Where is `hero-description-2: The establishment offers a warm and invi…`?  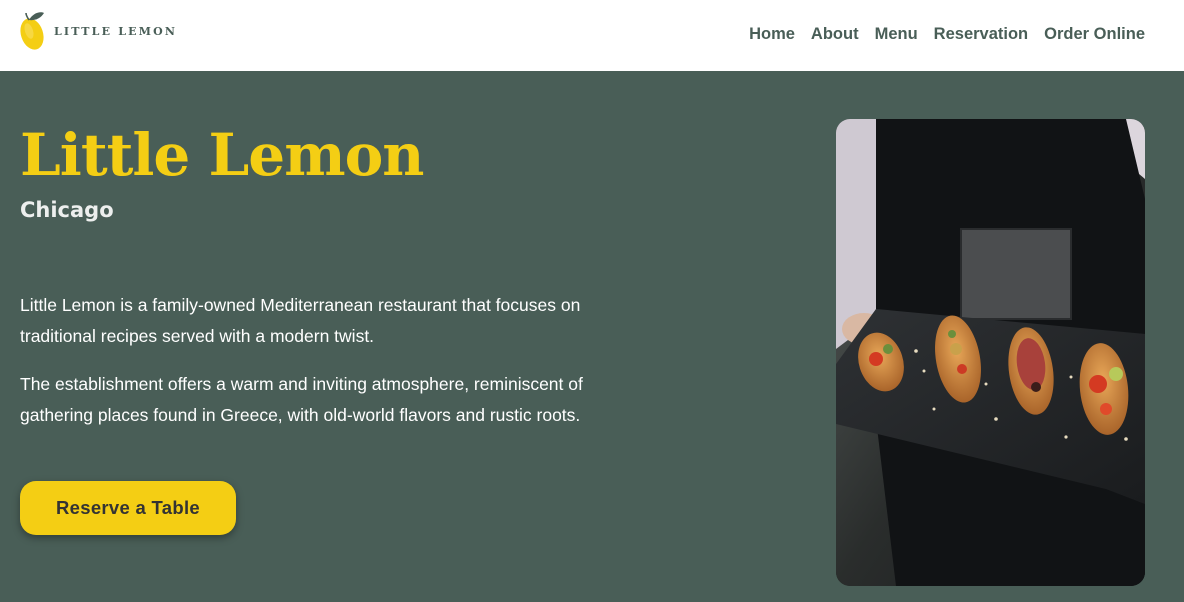 hero-description-2: The establishment offers a warm and invi… is located at coordinates (301, 399).